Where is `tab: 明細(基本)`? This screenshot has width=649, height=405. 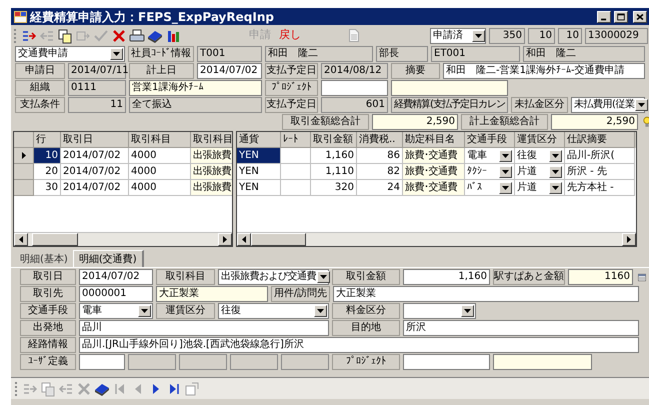 tab: 明細(基本) is located at coordinates (44, 259).